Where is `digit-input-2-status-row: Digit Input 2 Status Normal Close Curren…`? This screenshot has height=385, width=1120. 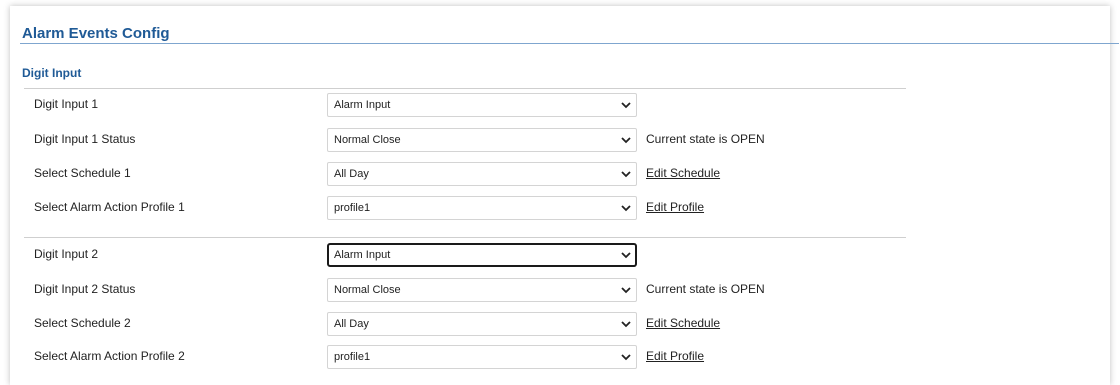
digit-input-2-status-row: Digit Input 2 Status Normal Close Curren… is located at coordinates (560, 290).